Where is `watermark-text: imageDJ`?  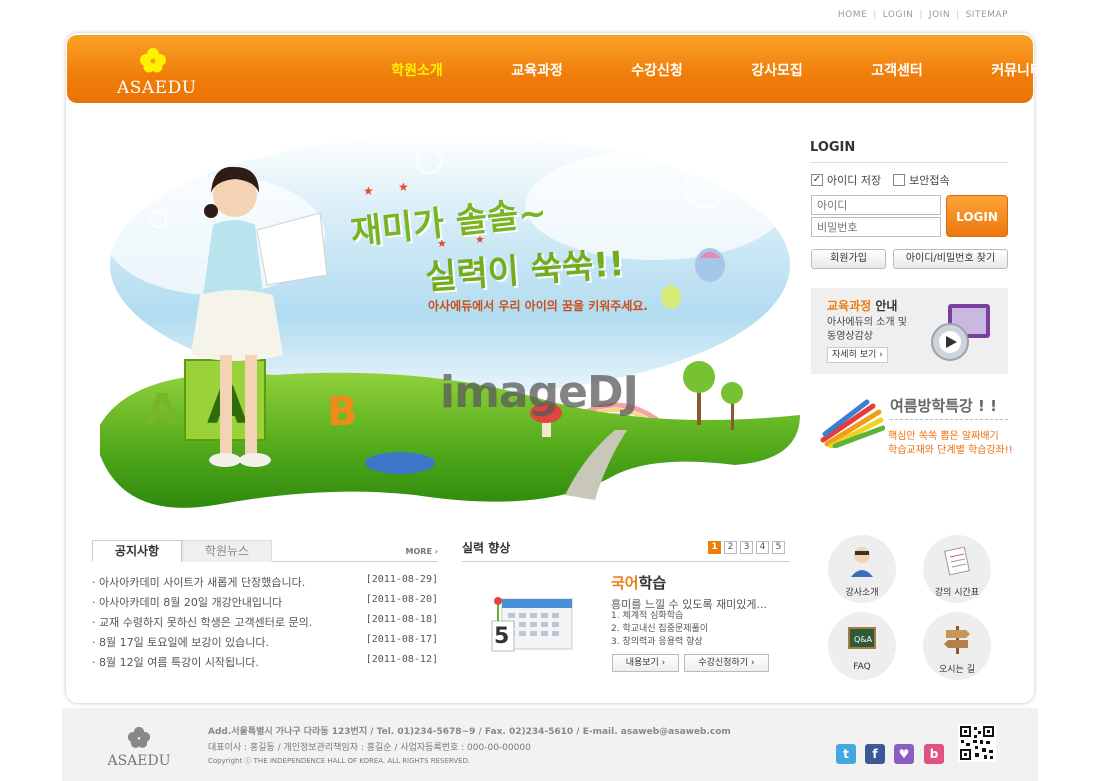 watermark-text: imageDJ is located at coordinates (539, 392).